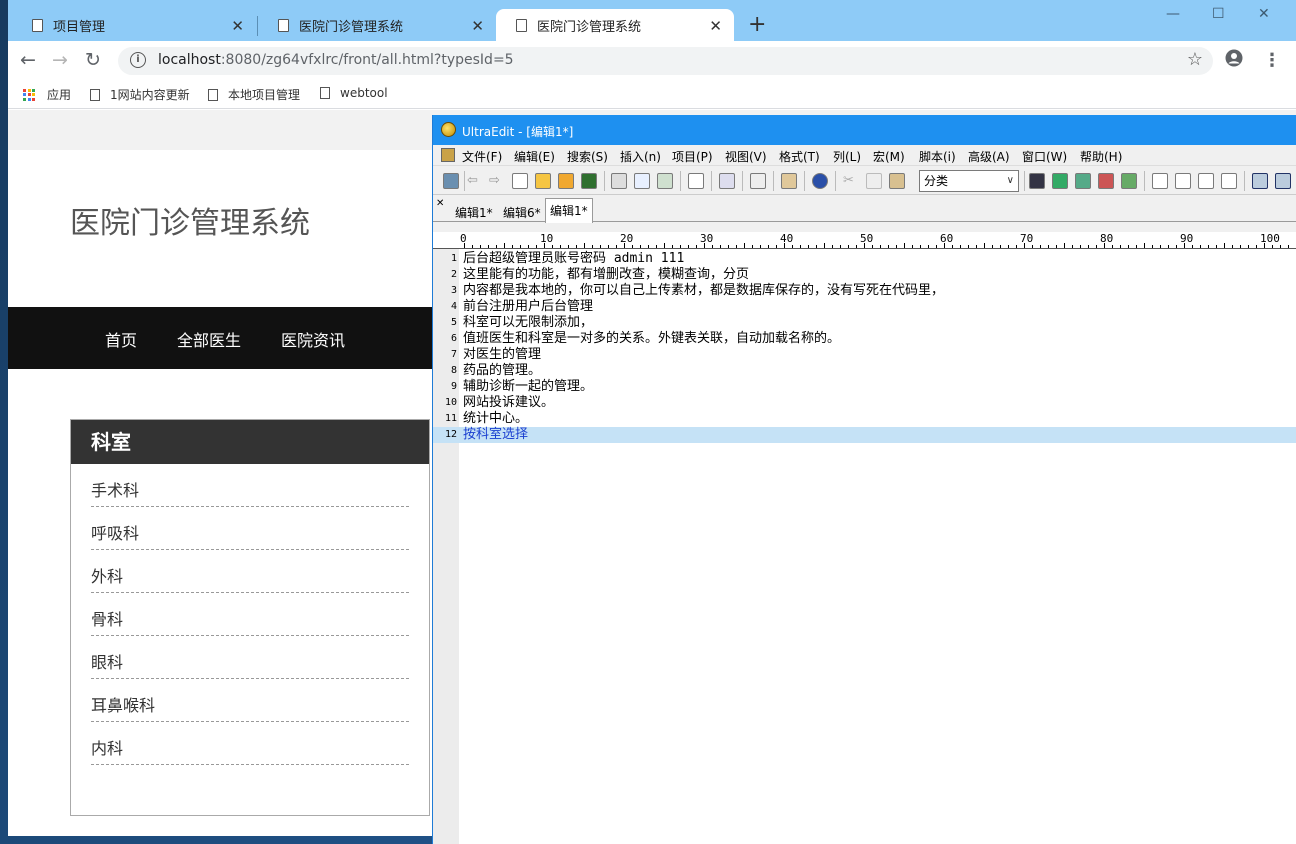 Image resolution: width=1296 pixels, height=844 pixels. Describe the element at coordinates (640, 156) in the screenshot. I see `menu-insert: 插入(n)` at that location.